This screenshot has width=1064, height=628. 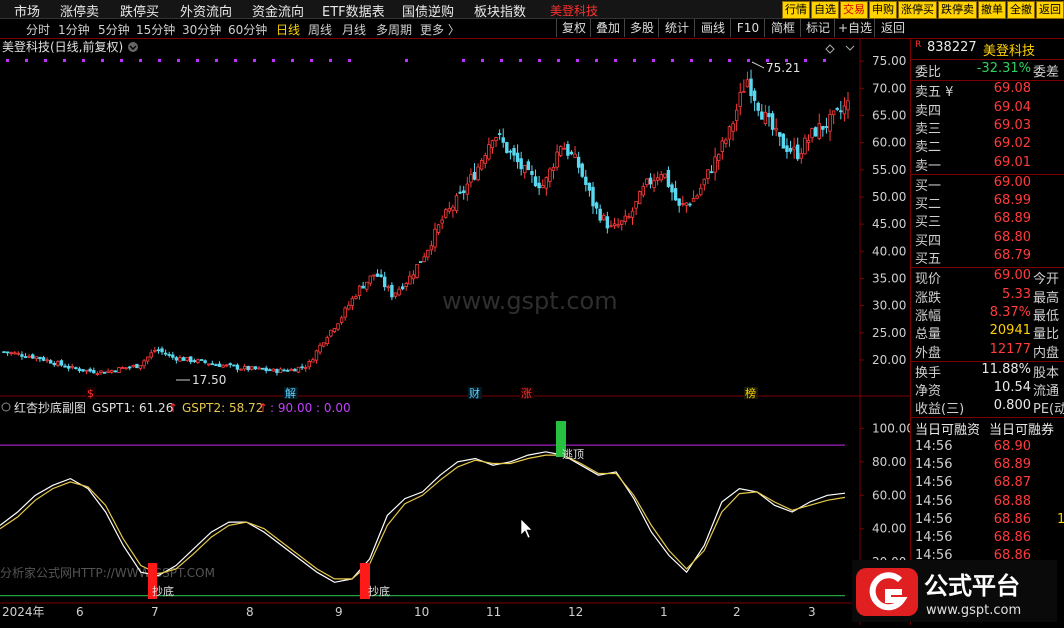 What do you see at coordinates (290, 393) in the screenshot?
I see `event-marker-unlock: 解` at bounding box center [290, 393].